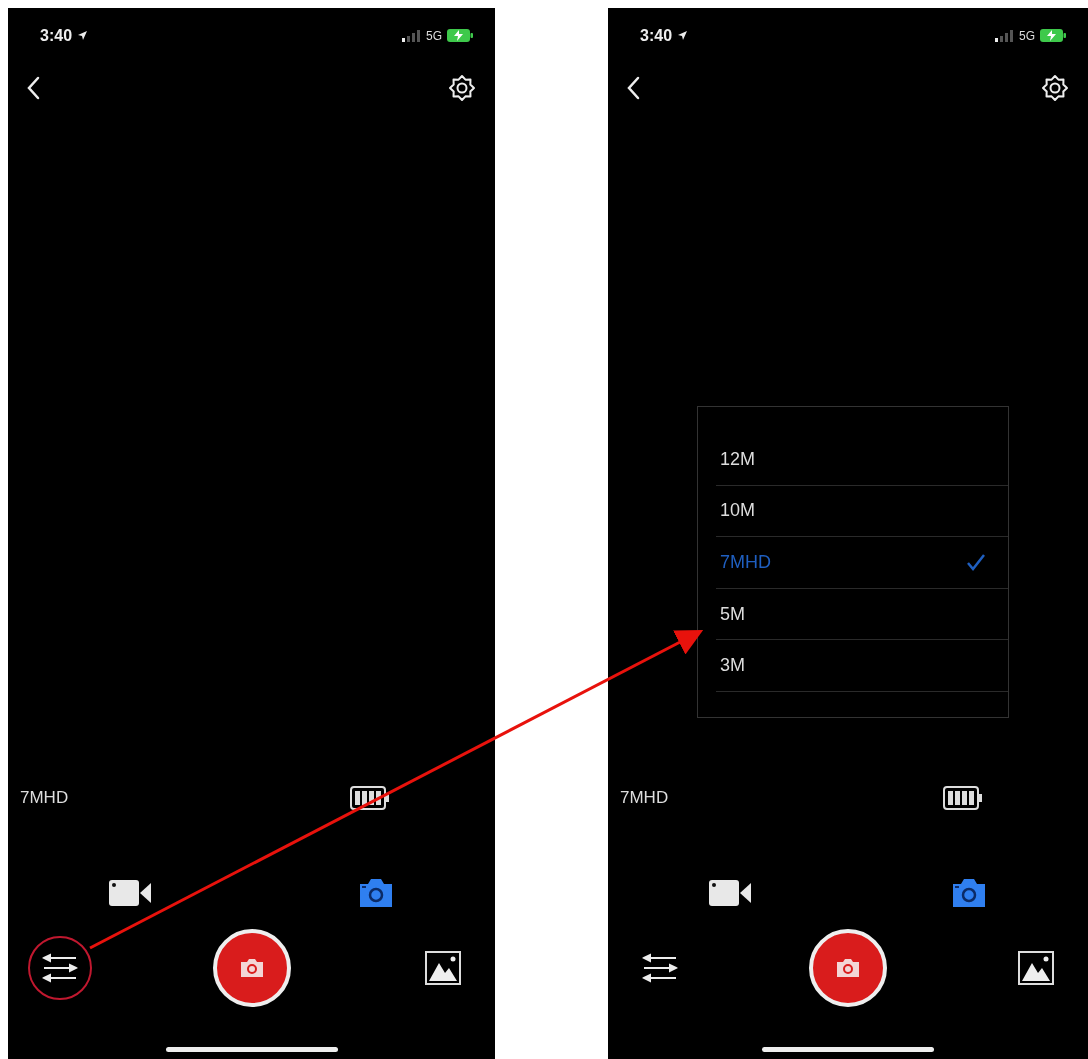  What do you see at coordinates (862, 511) in the screenshot?
I see `resolution-option: 10M` at bounding box center [862, 511].